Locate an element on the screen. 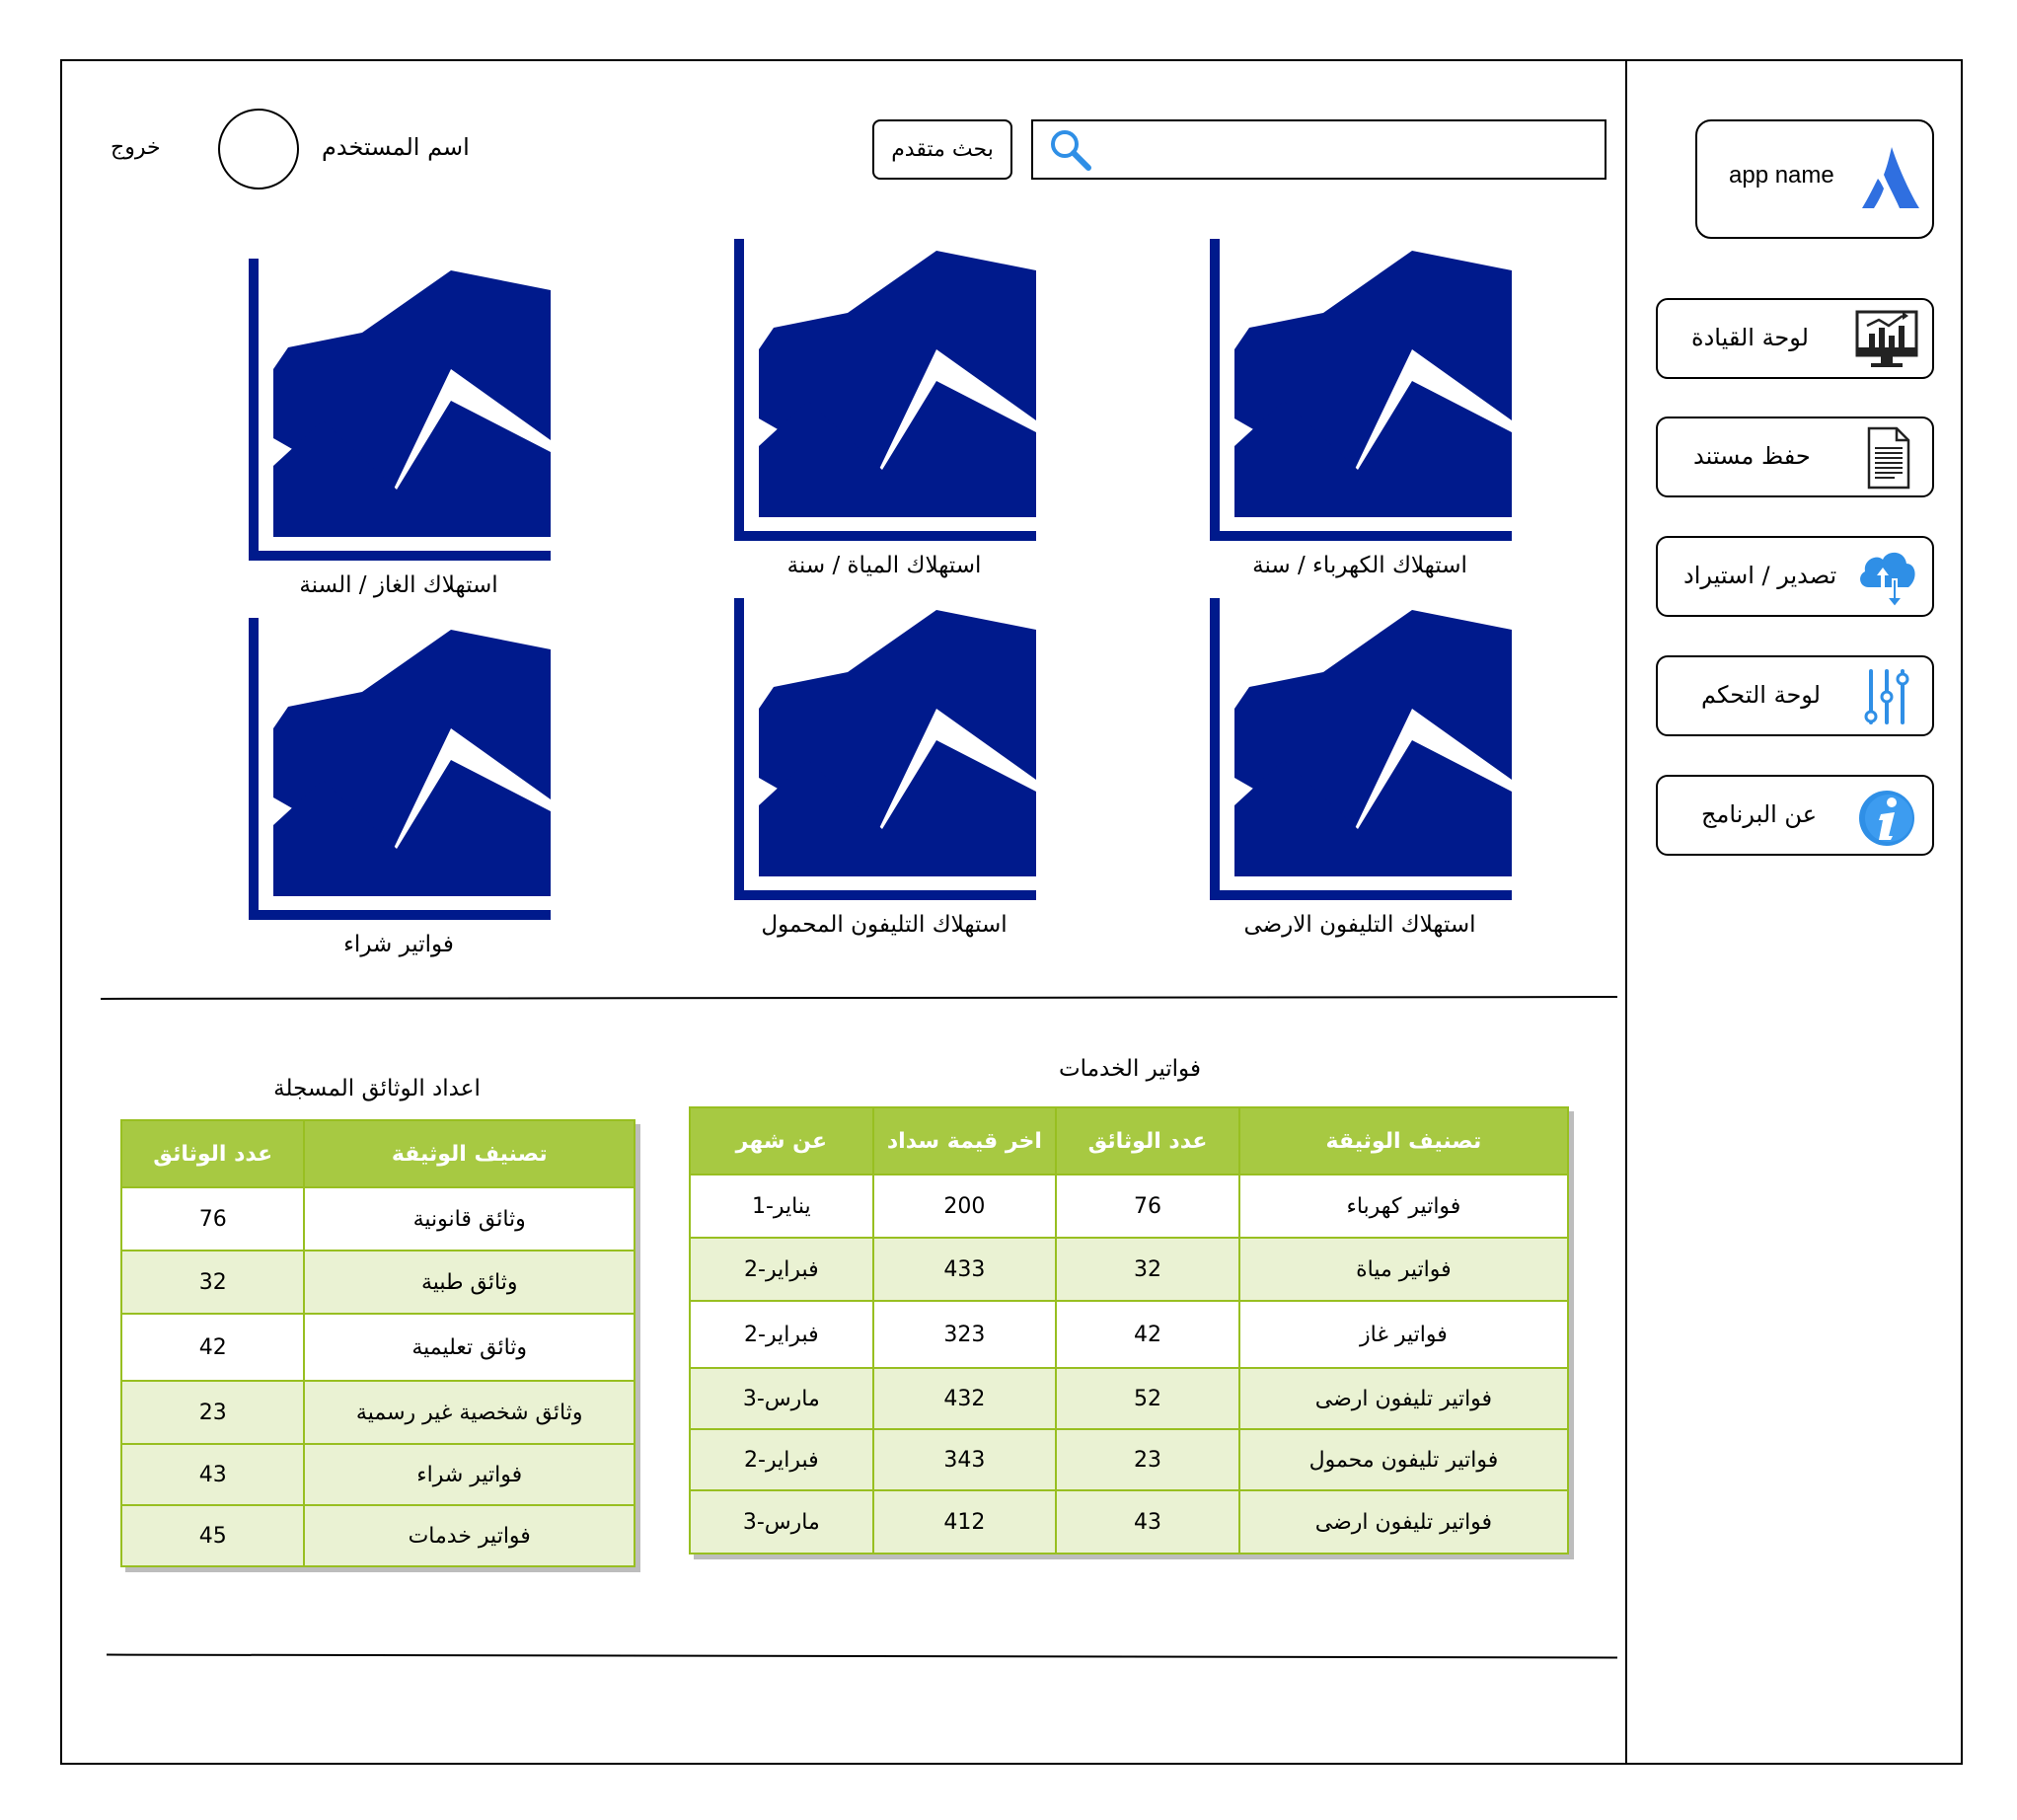  table-row: فبراير-2 343 23 فواتير تليفون محمول is located at coordinates (1130, 1459).